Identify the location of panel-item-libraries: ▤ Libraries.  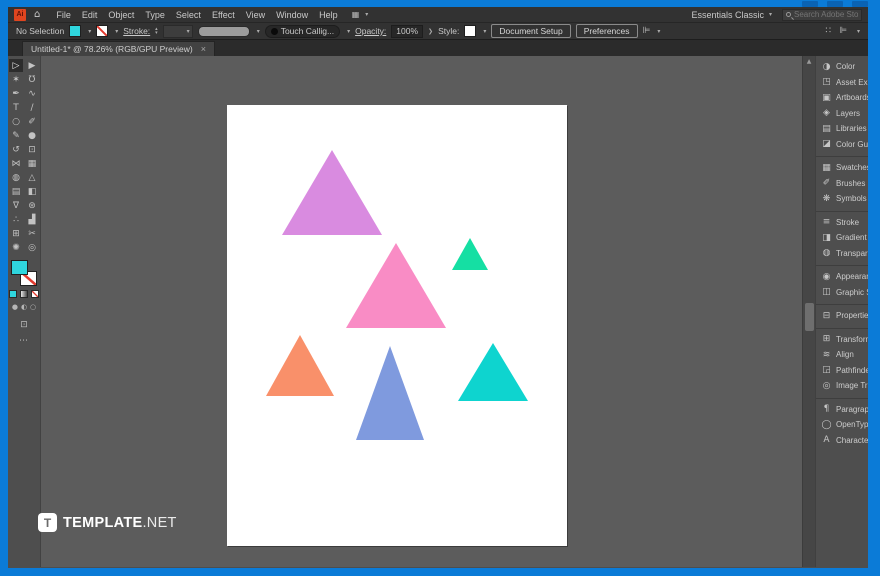
(842, 129).